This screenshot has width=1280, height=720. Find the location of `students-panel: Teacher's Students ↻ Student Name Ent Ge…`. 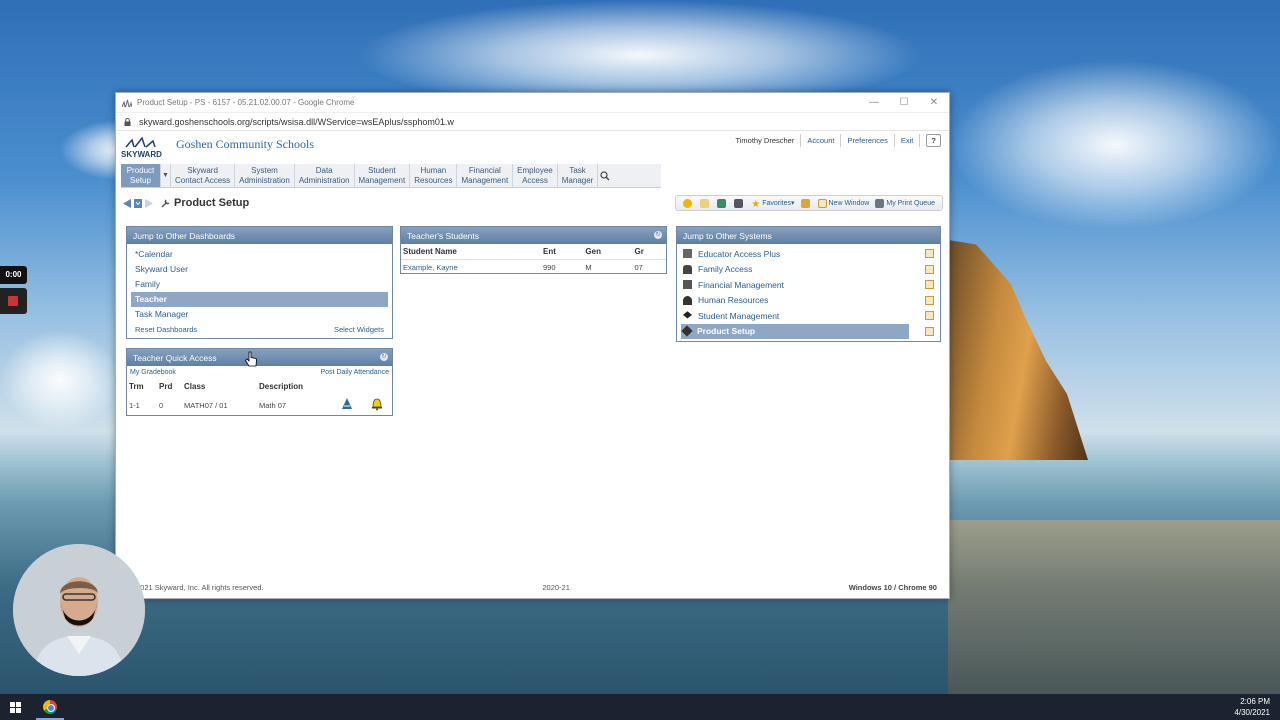

students-panel: Teacher's Students ↻ Student Name Ent Ge… is located at coordinates (533, 250).